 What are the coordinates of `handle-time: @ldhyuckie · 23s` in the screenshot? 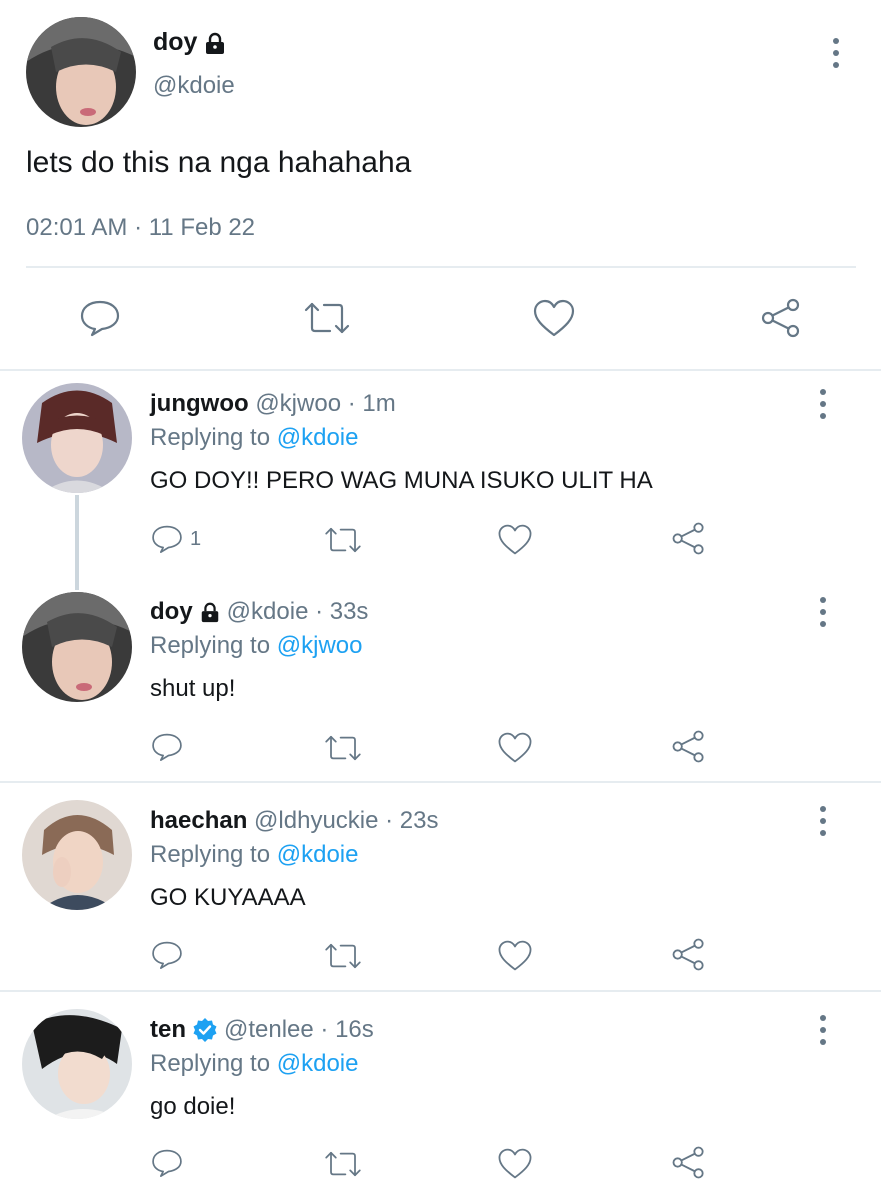 It's located at (346, 820).